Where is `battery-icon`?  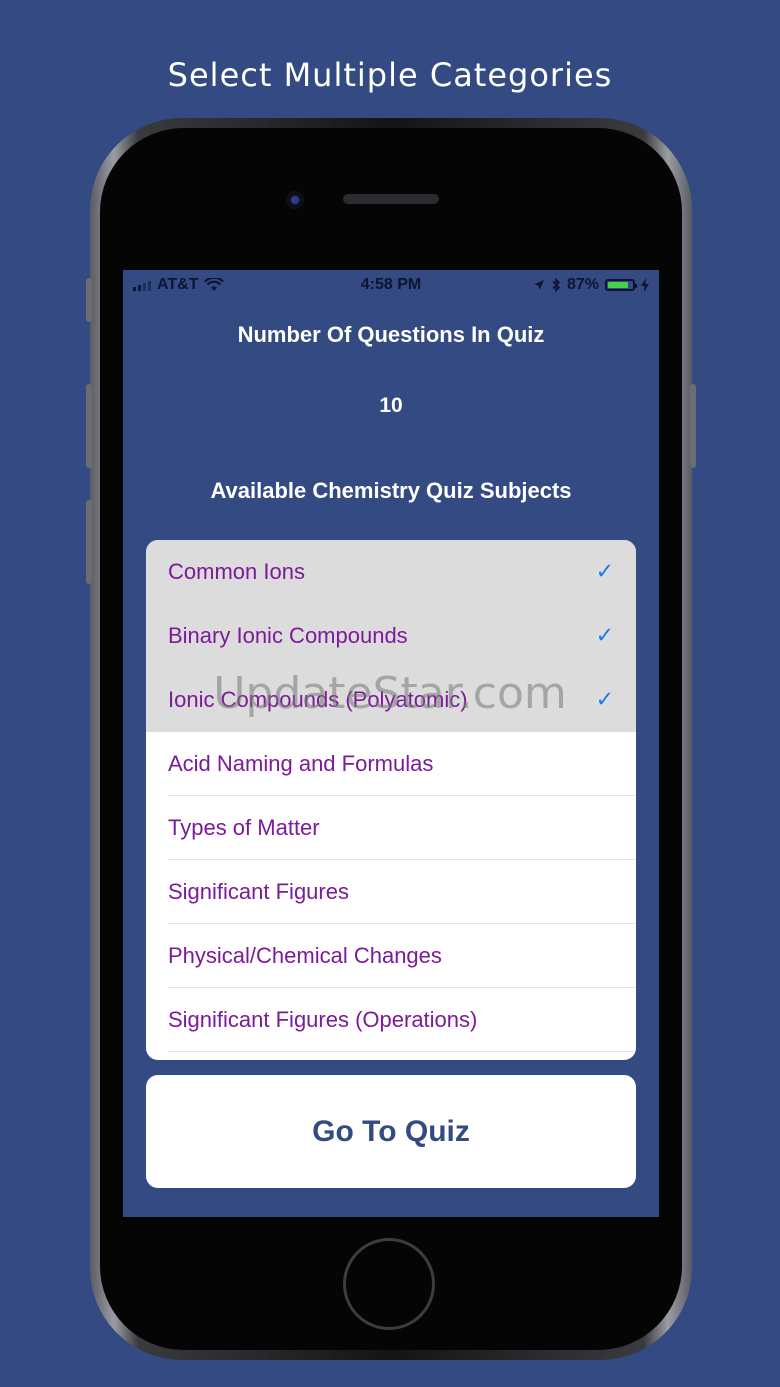 battery-icon is located at coordinates (621, 285).